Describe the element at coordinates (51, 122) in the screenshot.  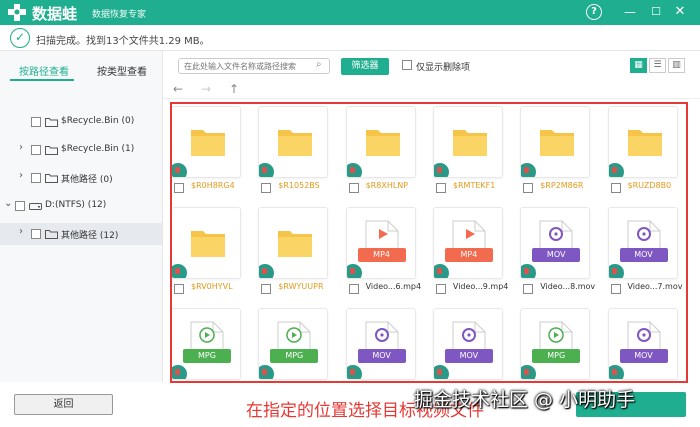
I see `folder-outline-icon` at that location.